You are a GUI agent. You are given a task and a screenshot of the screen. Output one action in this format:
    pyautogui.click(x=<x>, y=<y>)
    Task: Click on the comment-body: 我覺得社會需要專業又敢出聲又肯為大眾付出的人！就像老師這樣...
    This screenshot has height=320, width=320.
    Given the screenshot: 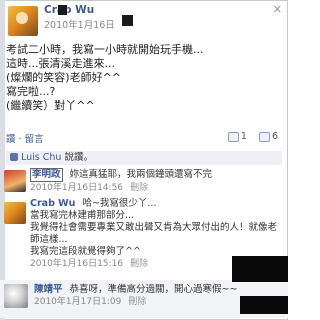 What is the action you would take?
    pyautogui.click(x=154, y=233)
    